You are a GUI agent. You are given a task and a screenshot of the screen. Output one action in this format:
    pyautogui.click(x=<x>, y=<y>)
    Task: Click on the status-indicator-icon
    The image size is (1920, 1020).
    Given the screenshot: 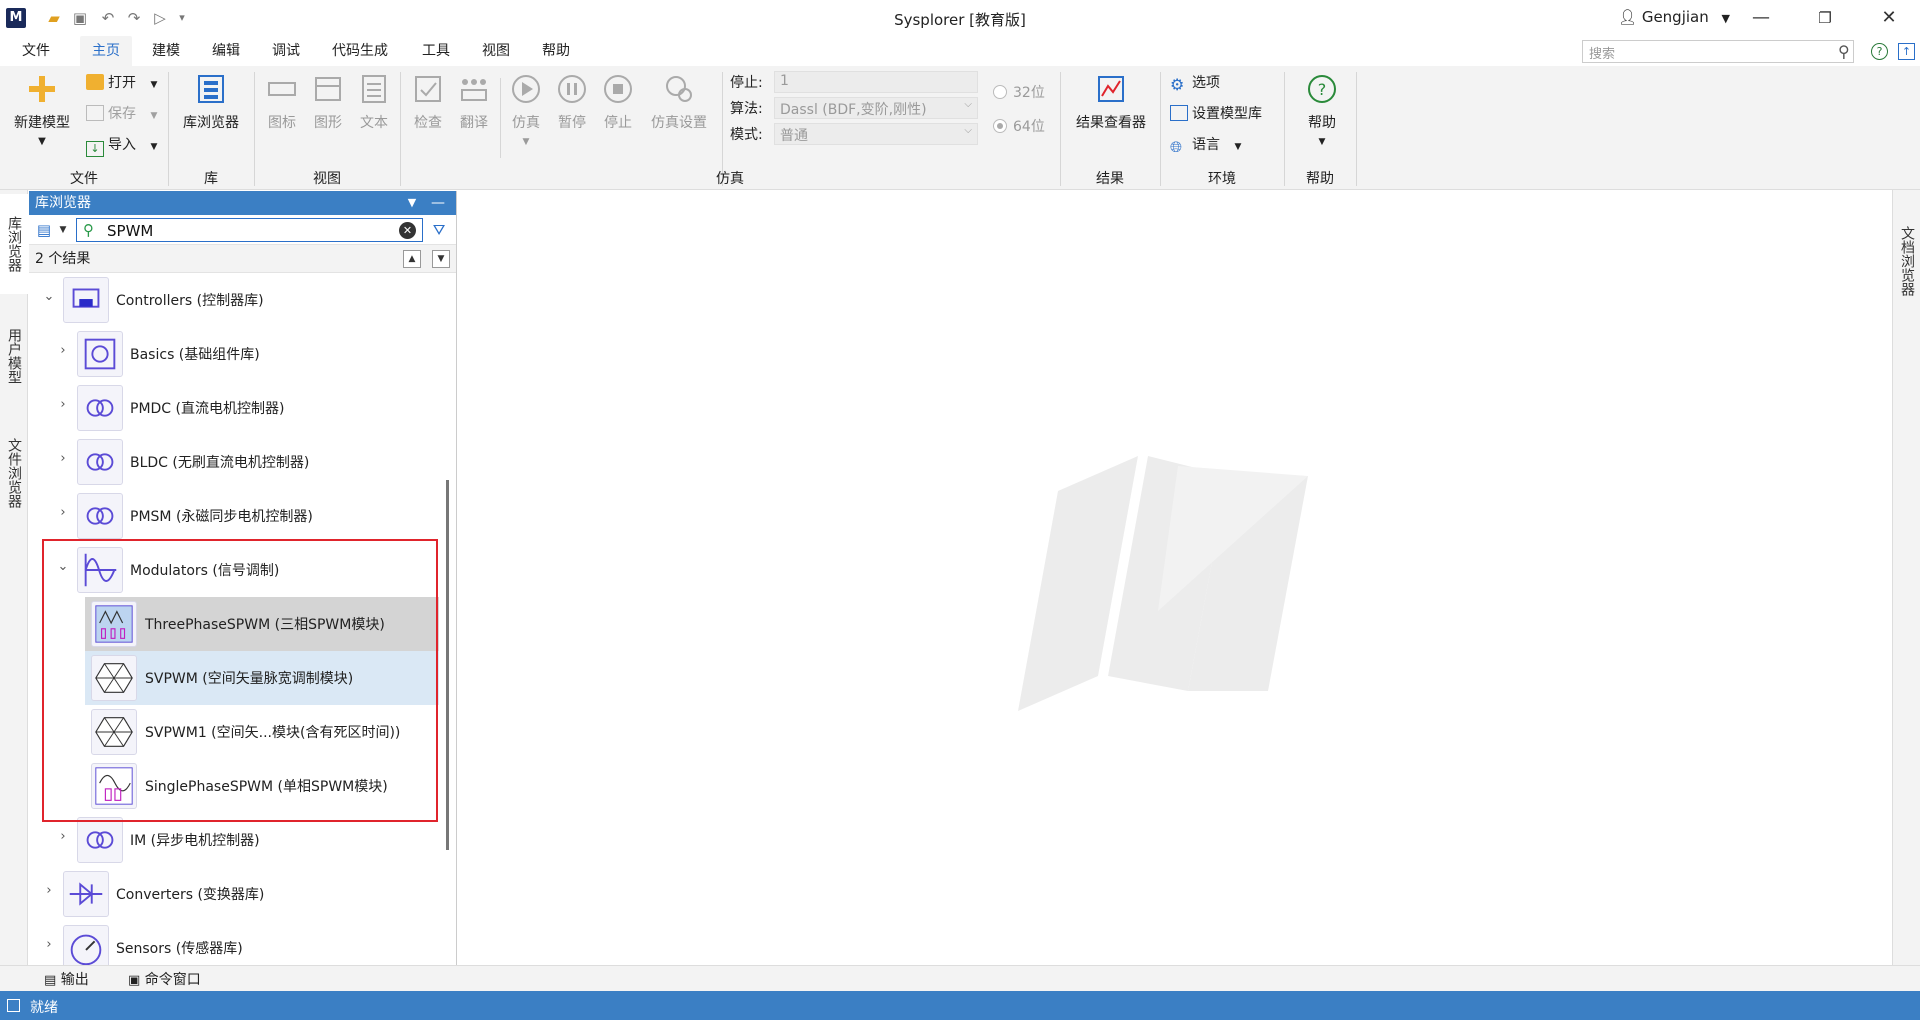 What is the action you would take?
    pyautogui.click(x=13, y=1005)
    